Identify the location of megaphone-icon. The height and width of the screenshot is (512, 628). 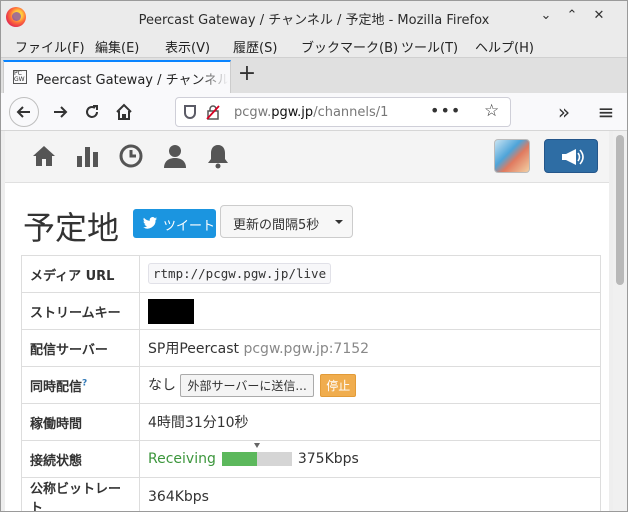
(573, 157).